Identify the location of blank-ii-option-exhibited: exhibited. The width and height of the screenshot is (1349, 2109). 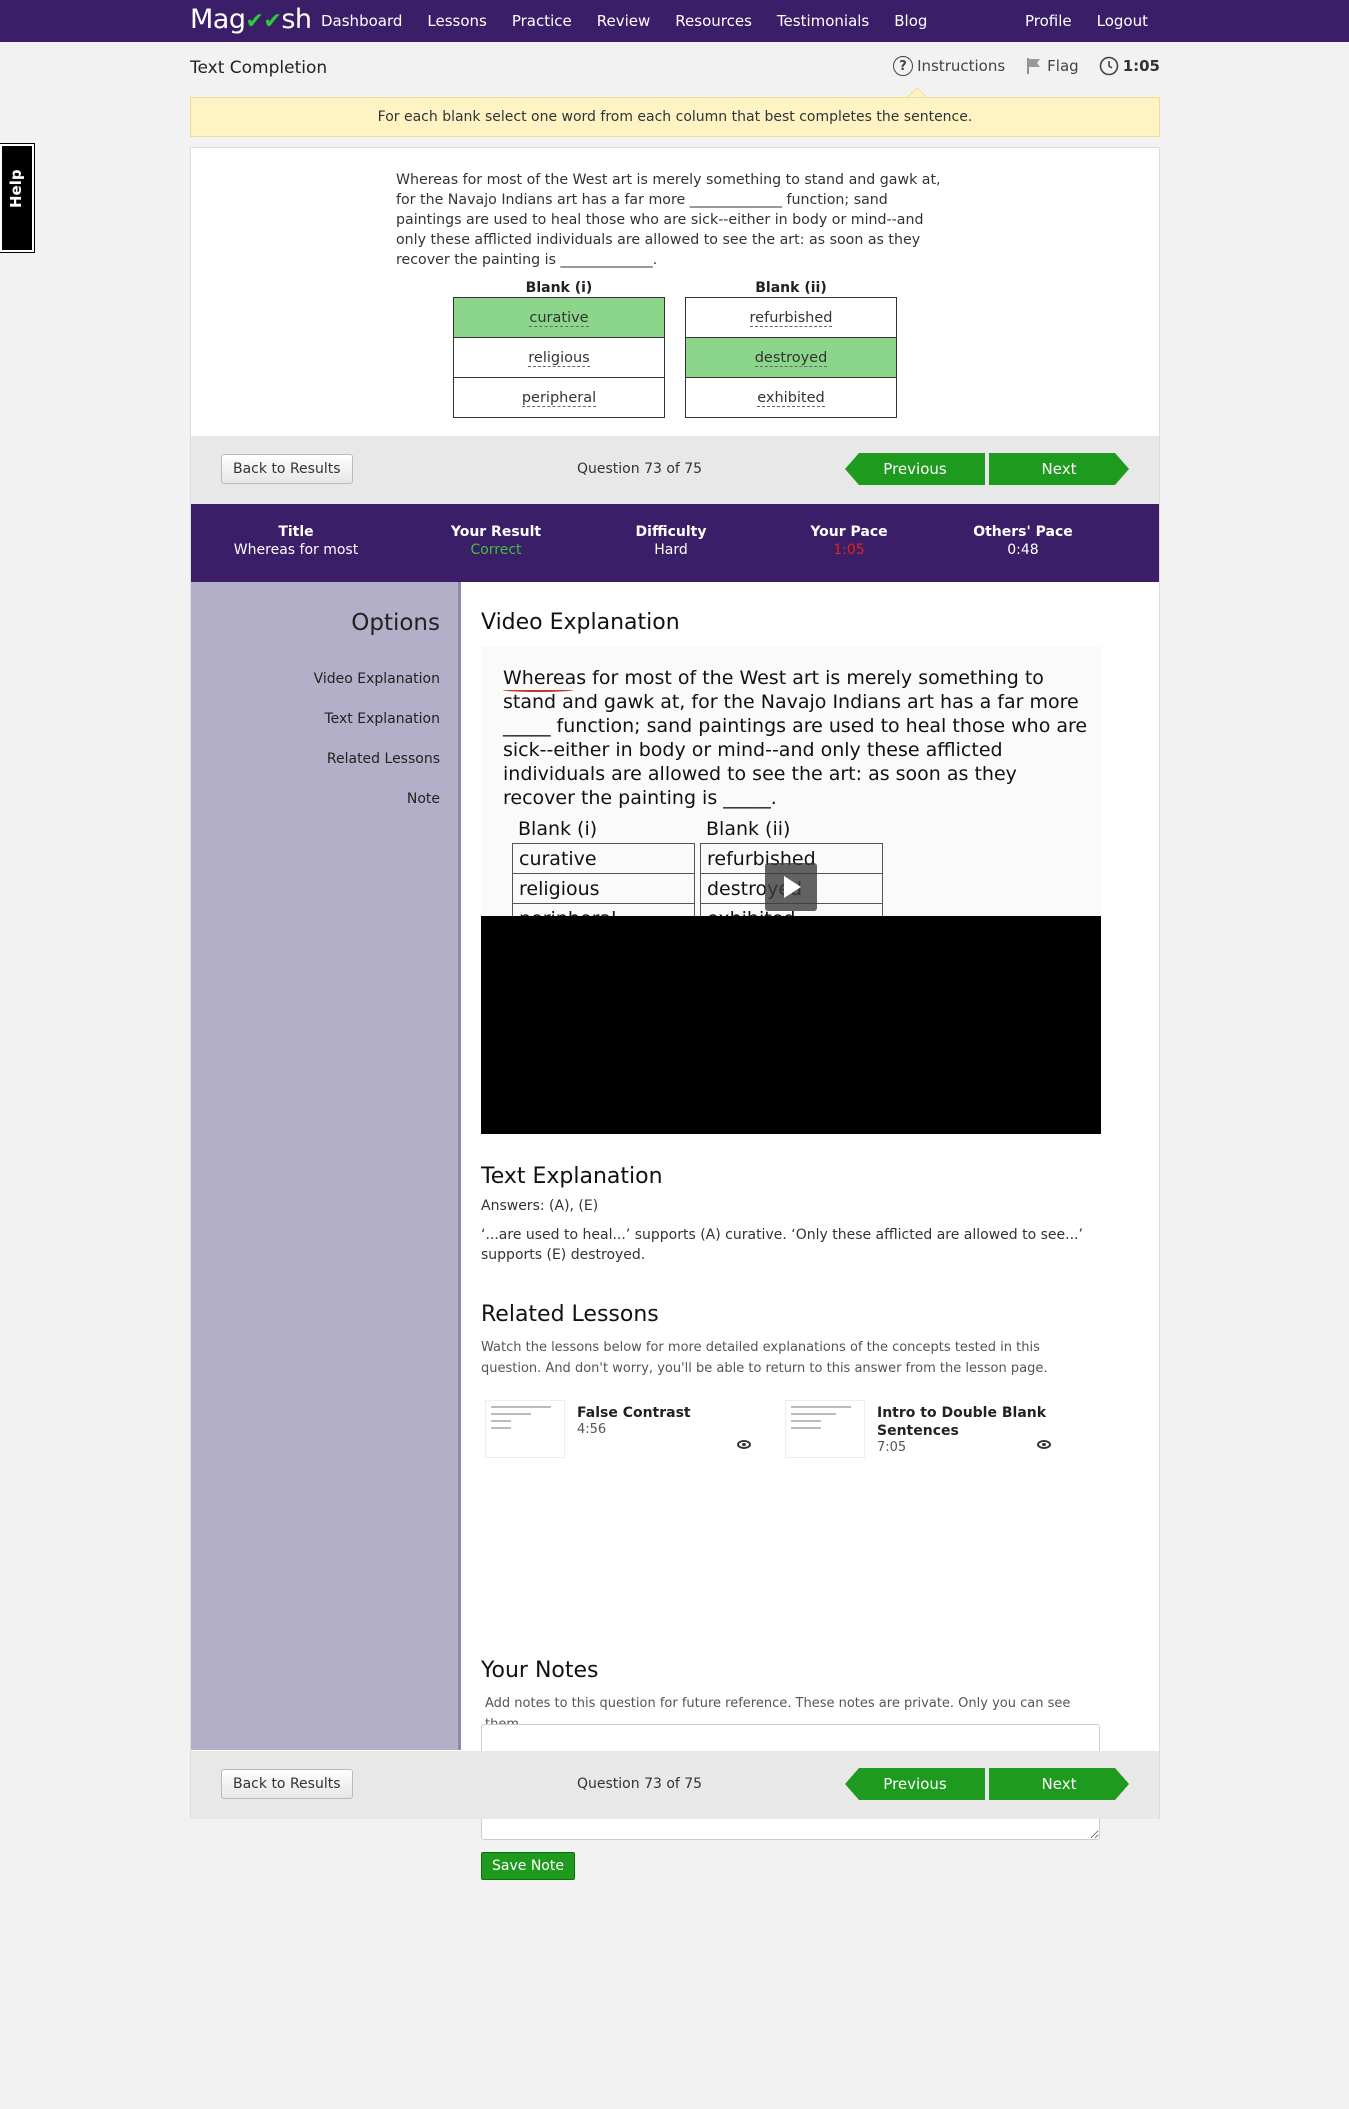
(791, 397).